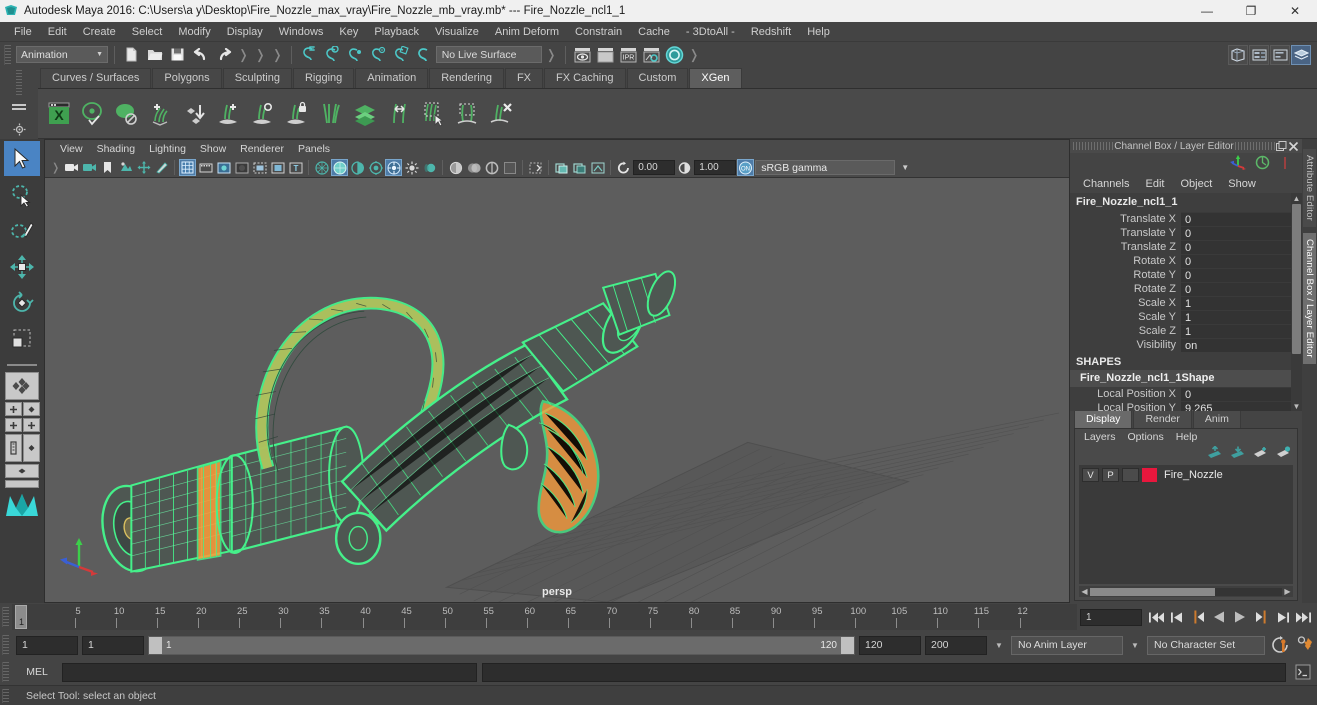  What do you see at coordinates (377, 54) in the screenshot?
I see `snap-to-projected-center-icon` at bounding box center [377, 54].